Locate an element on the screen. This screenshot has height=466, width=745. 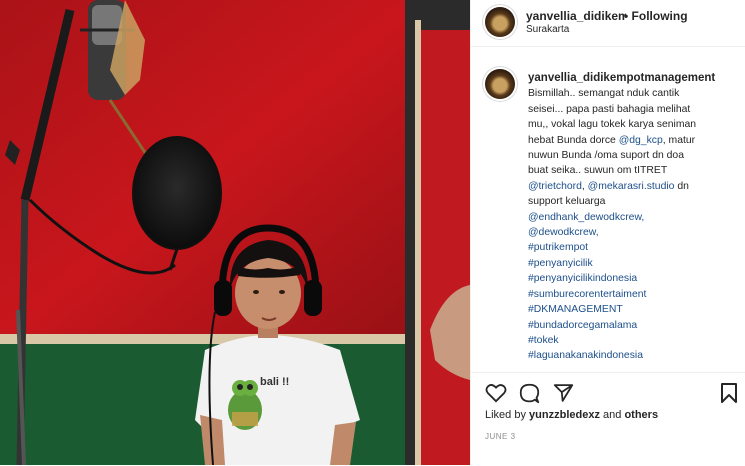
likes-summary: Liked by yunzzbledexz and others is located at coordinates (571, 415).